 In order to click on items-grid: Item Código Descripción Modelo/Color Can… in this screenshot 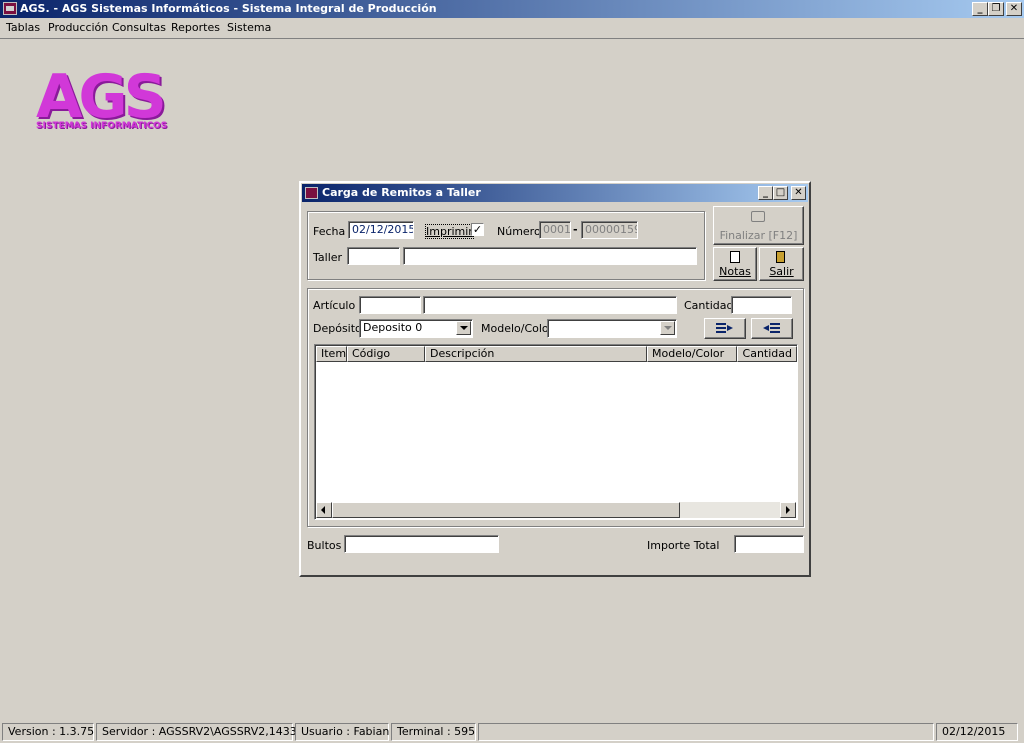, I will do `click(556, 432)`.